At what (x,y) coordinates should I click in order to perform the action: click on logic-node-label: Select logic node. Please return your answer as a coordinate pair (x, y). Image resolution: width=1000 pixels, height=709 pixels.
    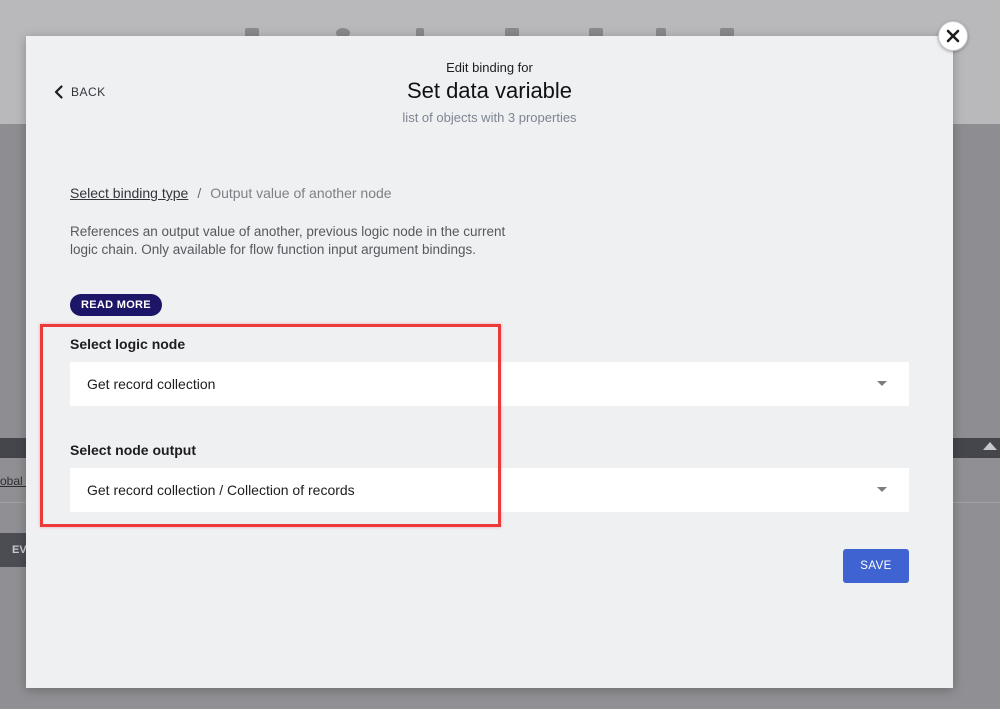
    Looking at the image, I should click on (128, 344).